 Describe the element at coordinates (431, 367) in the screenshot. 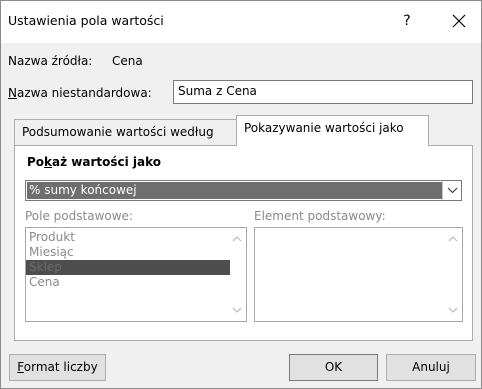

I see `cancel-button: Anuluj` at that location.